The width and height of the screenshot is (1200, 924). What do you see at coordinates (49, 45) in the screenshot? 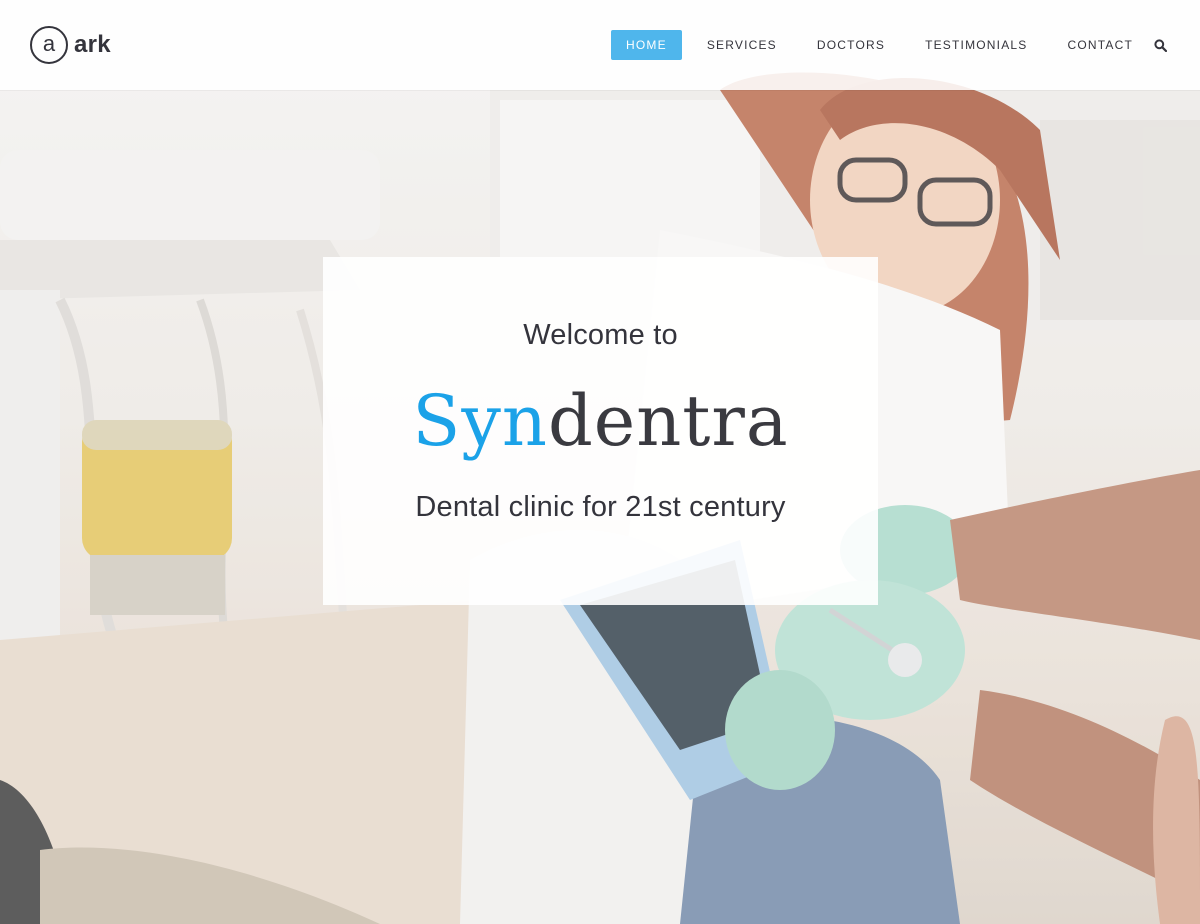
I see `logo-mark: a` at bounding box center [49, 45].